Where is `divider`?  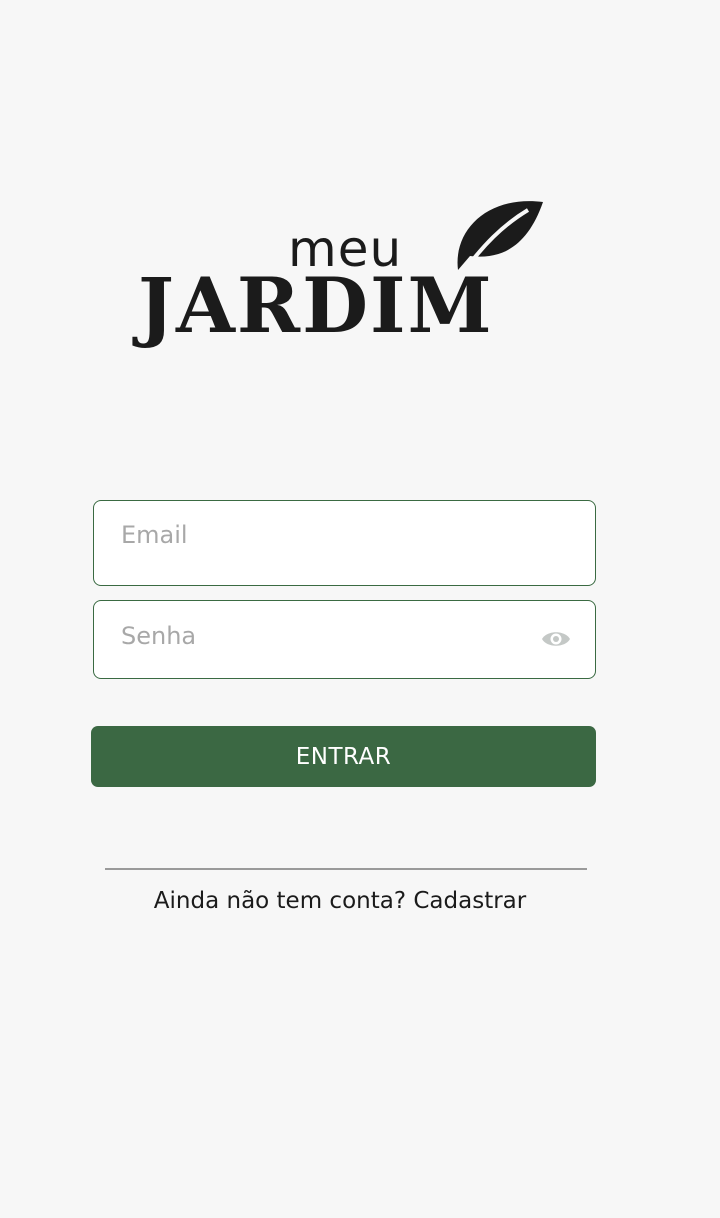
divider is located at coordinates (346, 869).